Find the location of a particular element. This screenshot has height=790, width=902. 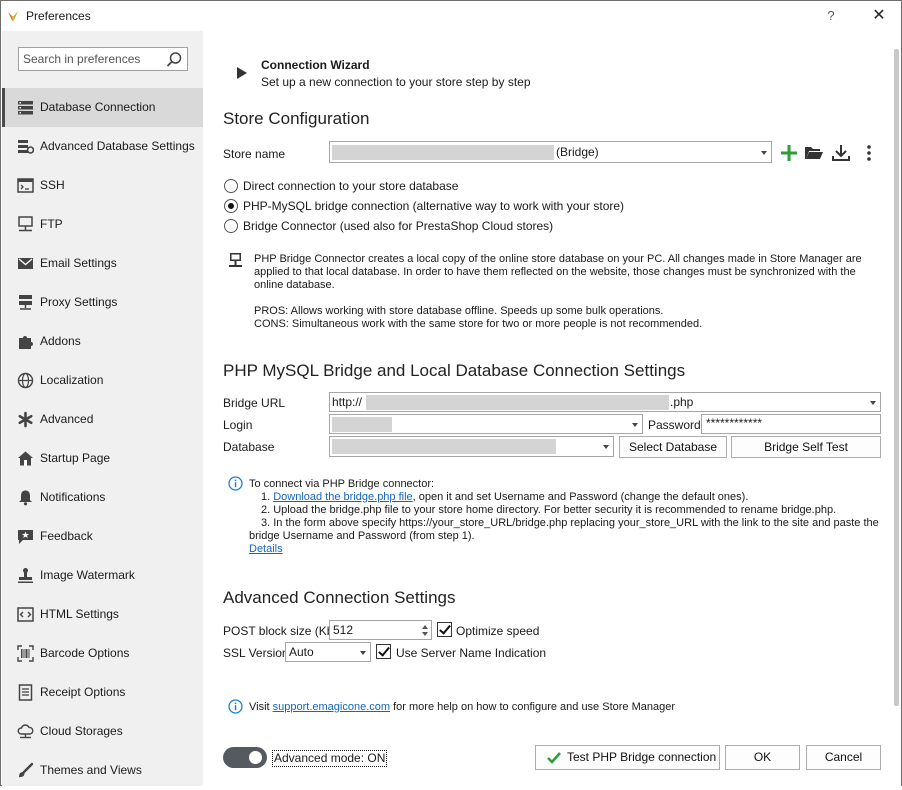

post-block-size-stepper: 512 is located at coordinates (380, 630).